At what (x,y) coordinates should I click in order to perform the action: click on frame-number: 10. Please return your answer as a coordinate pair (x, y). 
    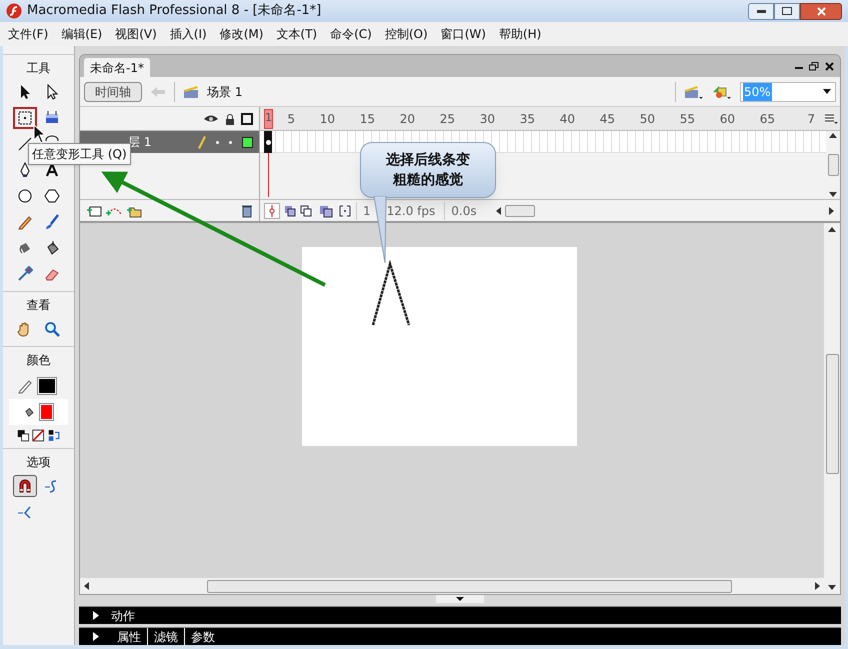
    Looking at the image, I should click on (327, 119).